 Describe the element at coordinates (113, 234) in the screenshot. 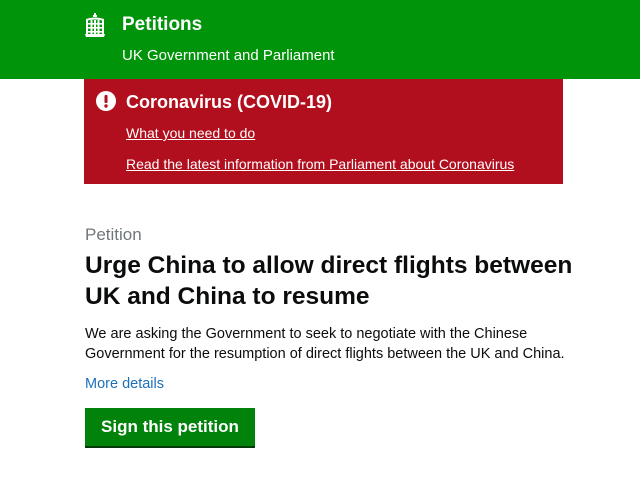

I see `page-caption: Petition` at that location.